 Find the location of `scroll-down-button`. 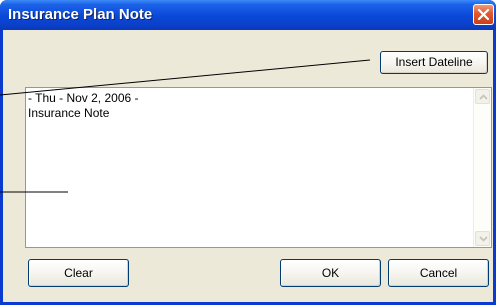

scroll-down-button is located at coordinates (482, 238).